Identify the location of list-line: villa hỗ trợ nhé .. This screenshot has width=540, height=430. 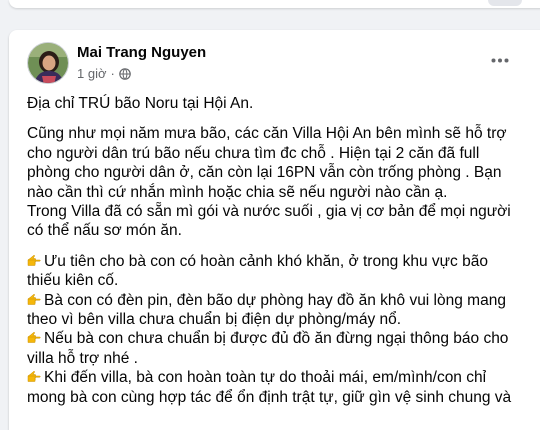
(283, 358).